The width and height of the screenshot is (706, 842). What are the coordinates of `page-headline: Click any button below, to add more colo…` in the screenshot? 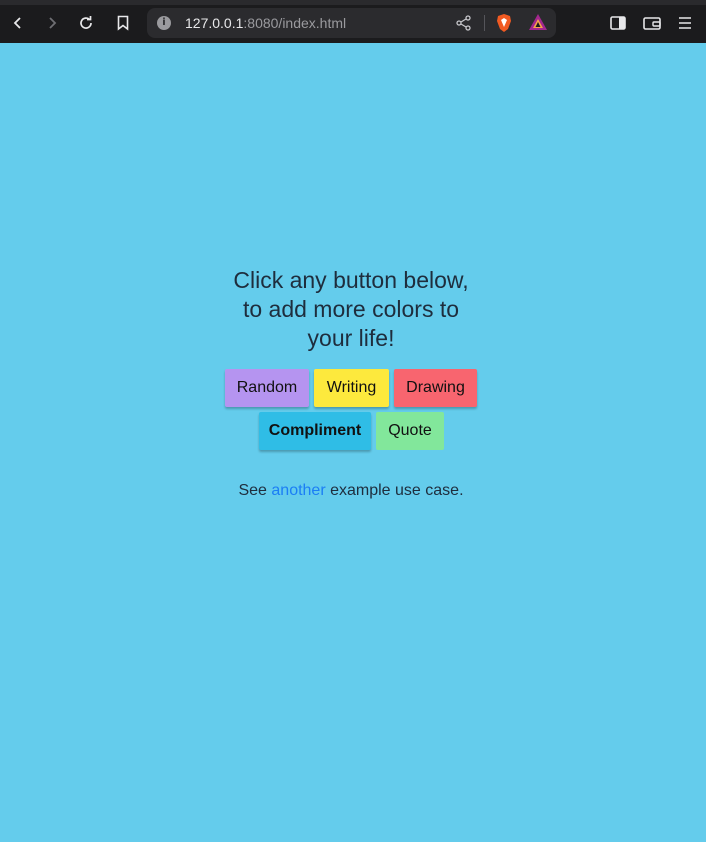 It's located at (351, 309).